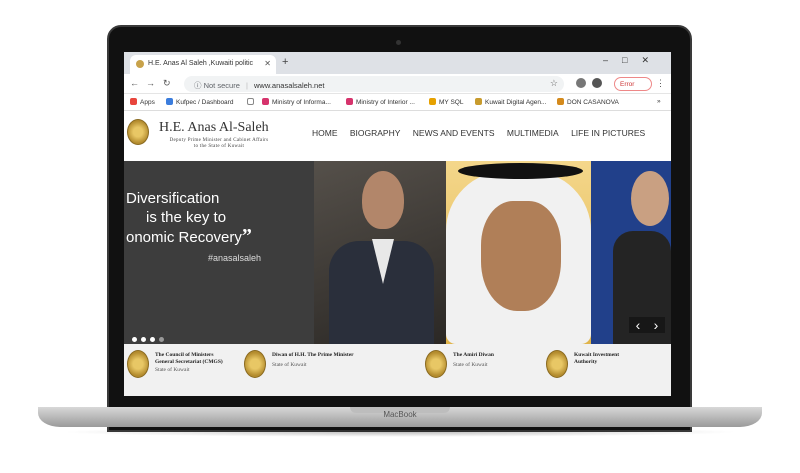 The height and width of the screenshot is (473, 800). Describe the element at coordinates (169, 101) in the screenshot. I see `kufpec-icon` at that location.